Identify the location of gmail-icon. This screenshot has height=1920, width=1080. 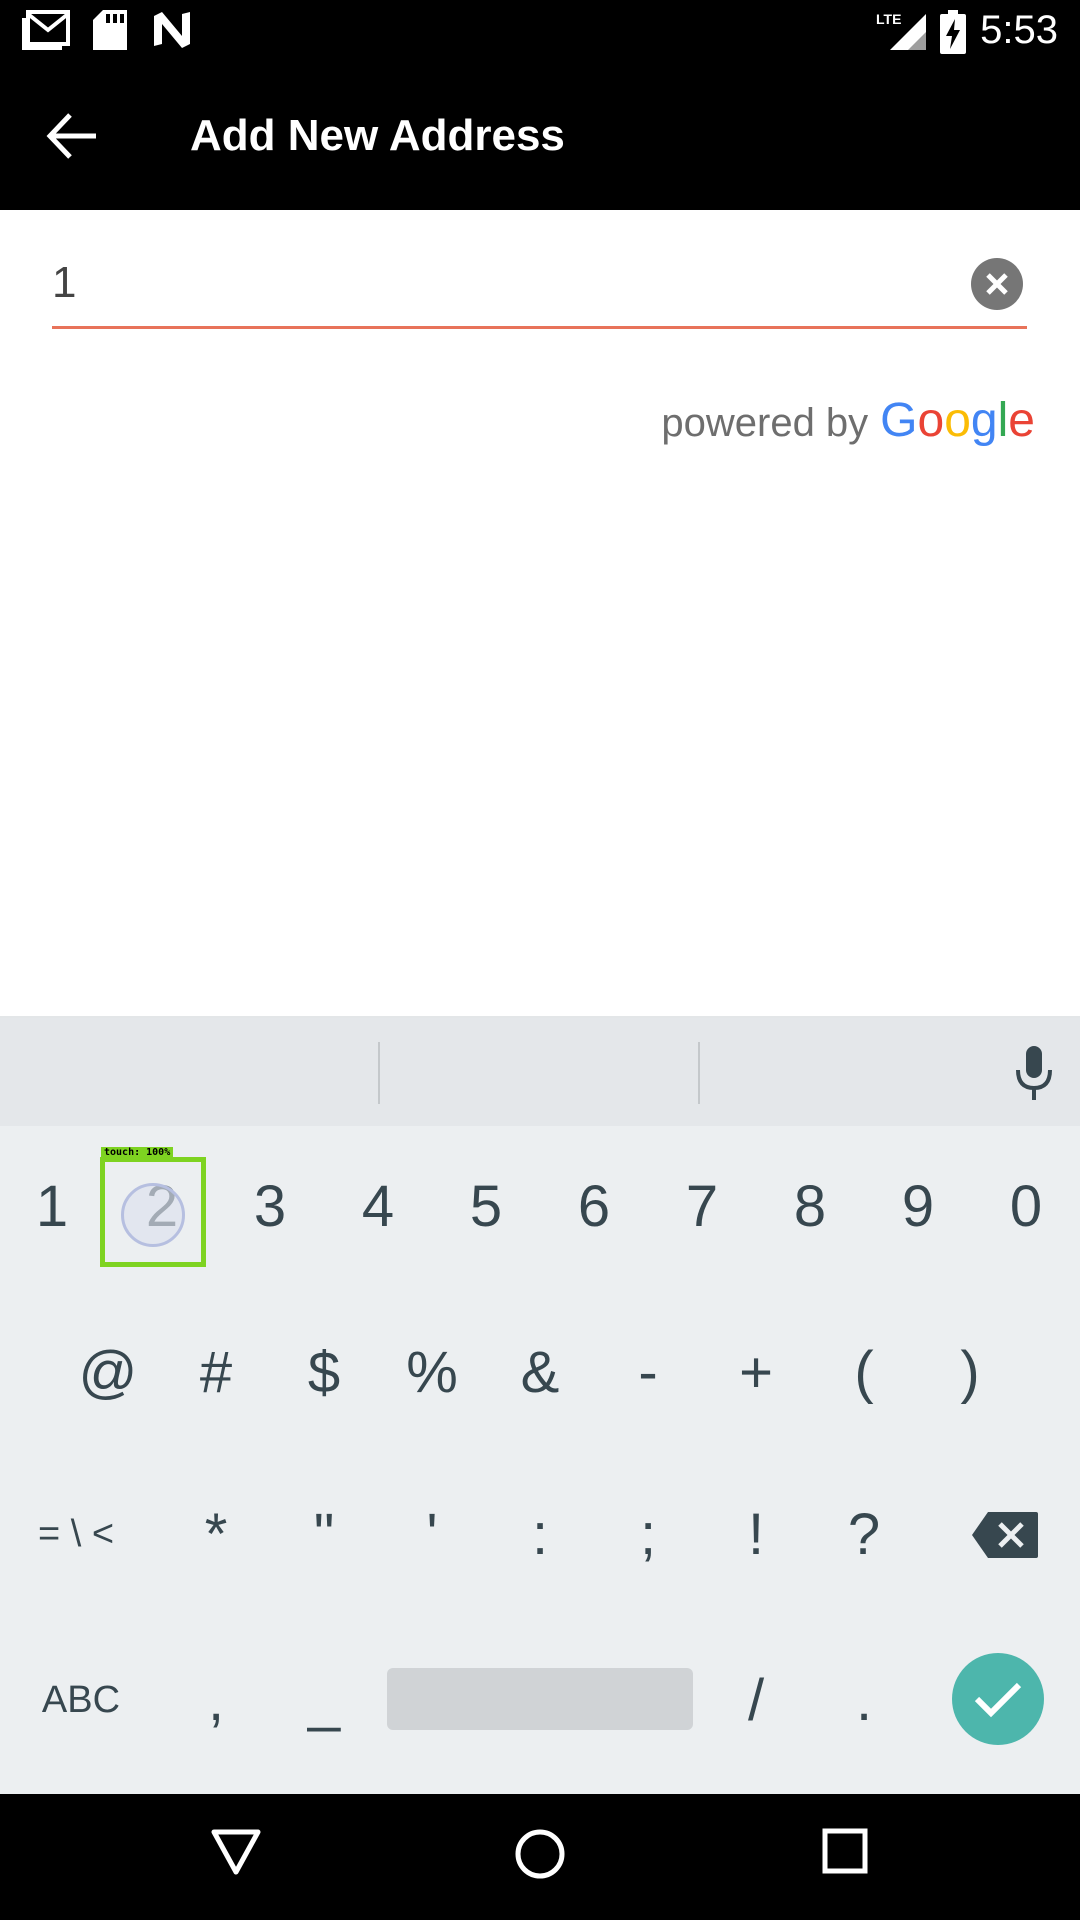
(46, 30).